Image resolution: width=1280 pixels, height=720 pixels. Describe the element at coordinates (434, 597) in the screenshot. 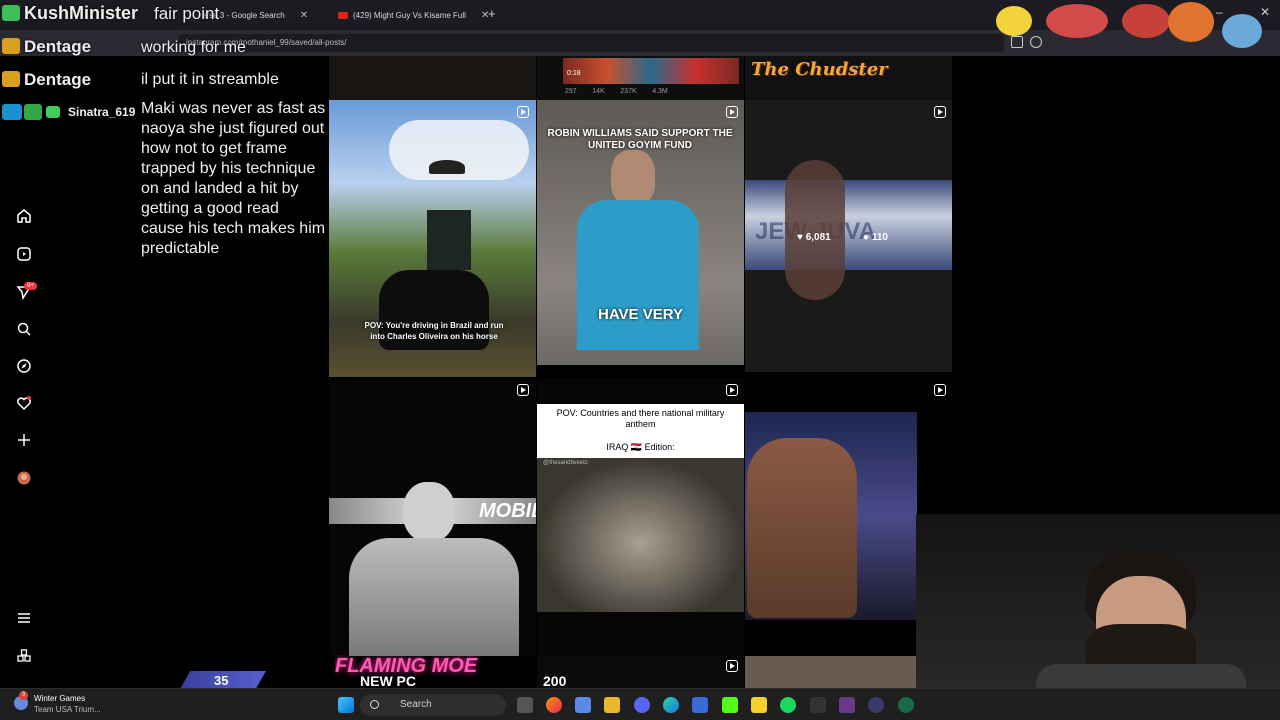

I see `fighter-body-image` at that location.